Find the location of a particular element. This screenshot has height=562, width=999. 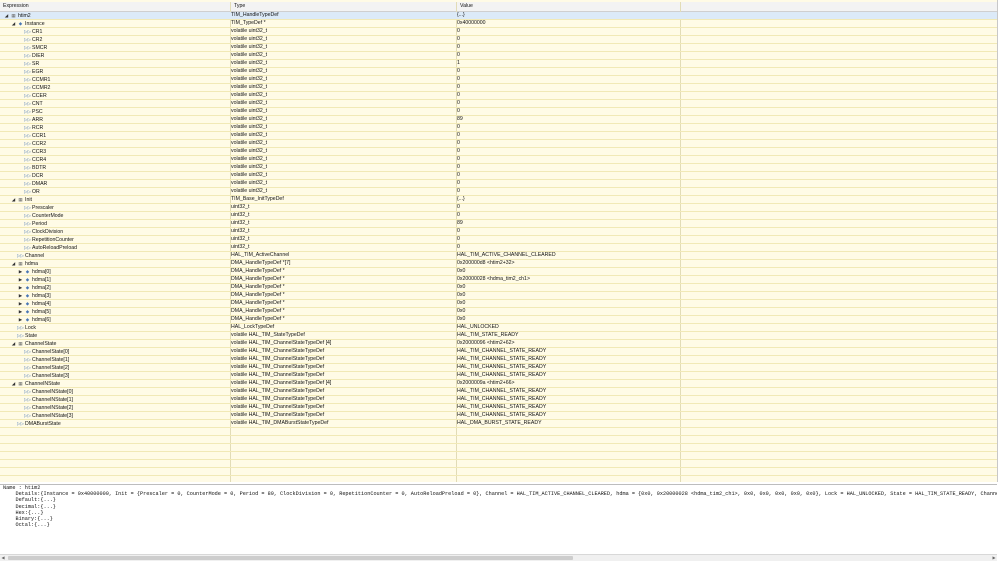

expression-cell: ▷▷CNT is located at coordinates (123, 103).